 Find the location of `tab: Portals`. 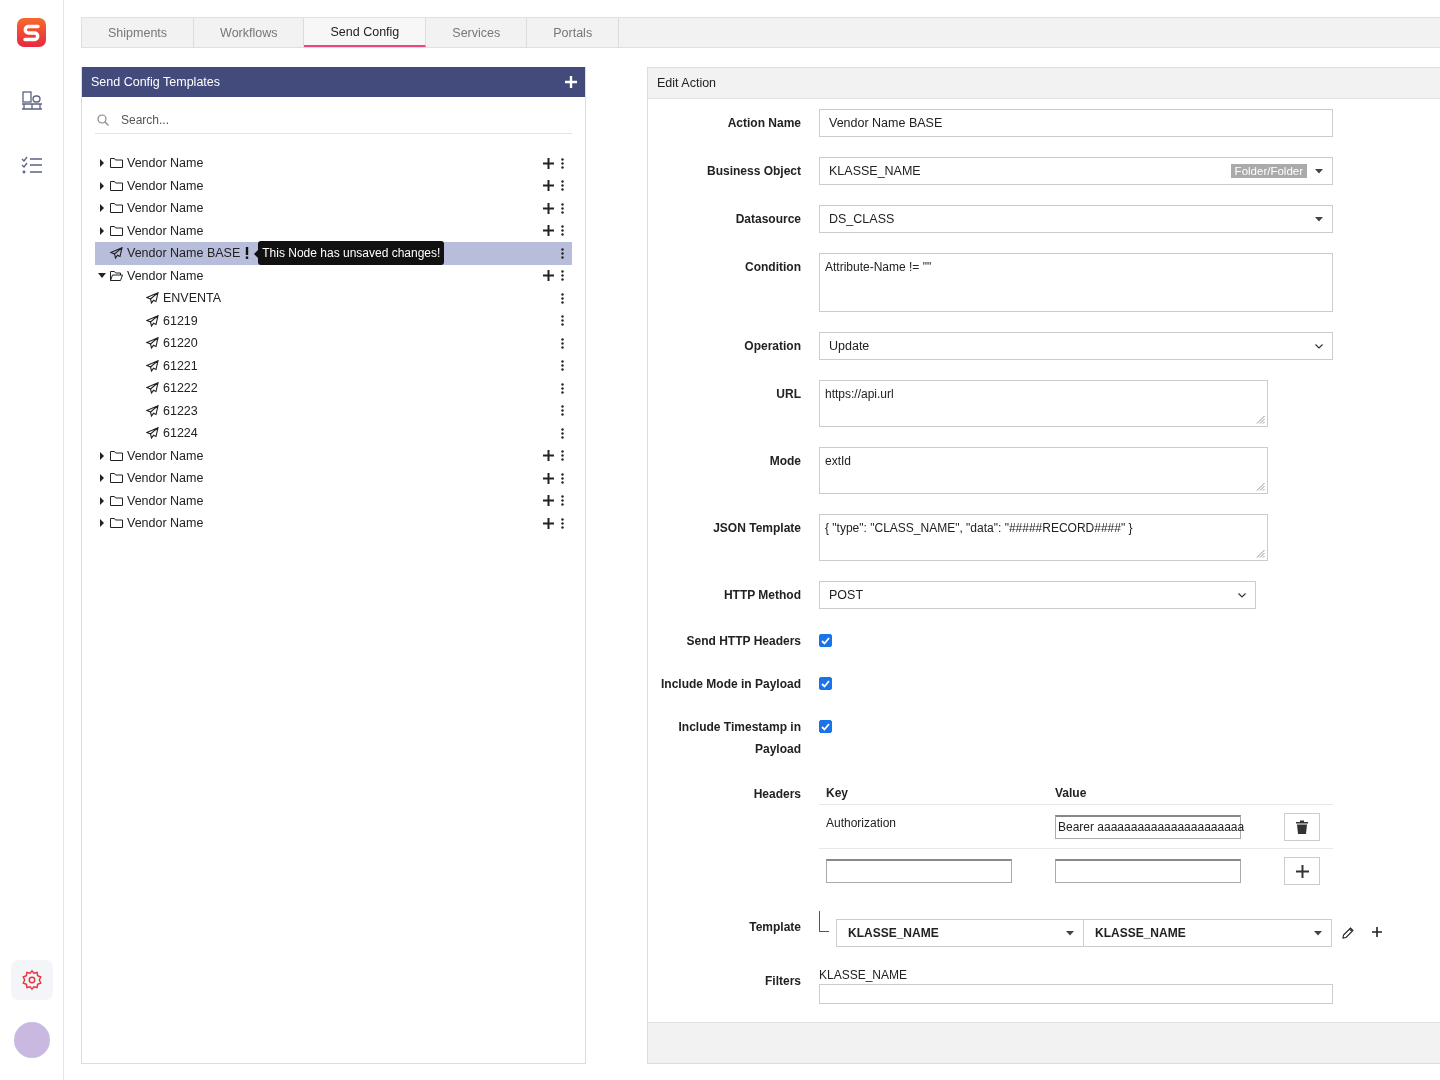

tab: Portals is located at coordinates (573, 32).